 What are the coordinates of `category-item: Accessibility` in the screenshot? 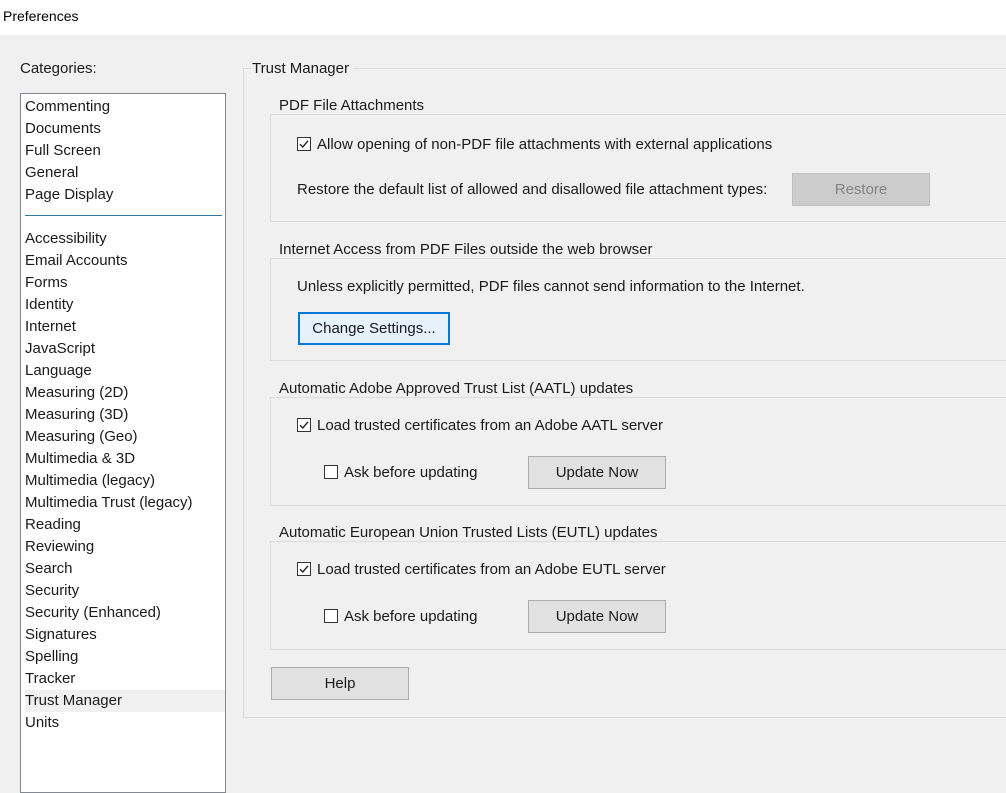 It's located at (125, 239).